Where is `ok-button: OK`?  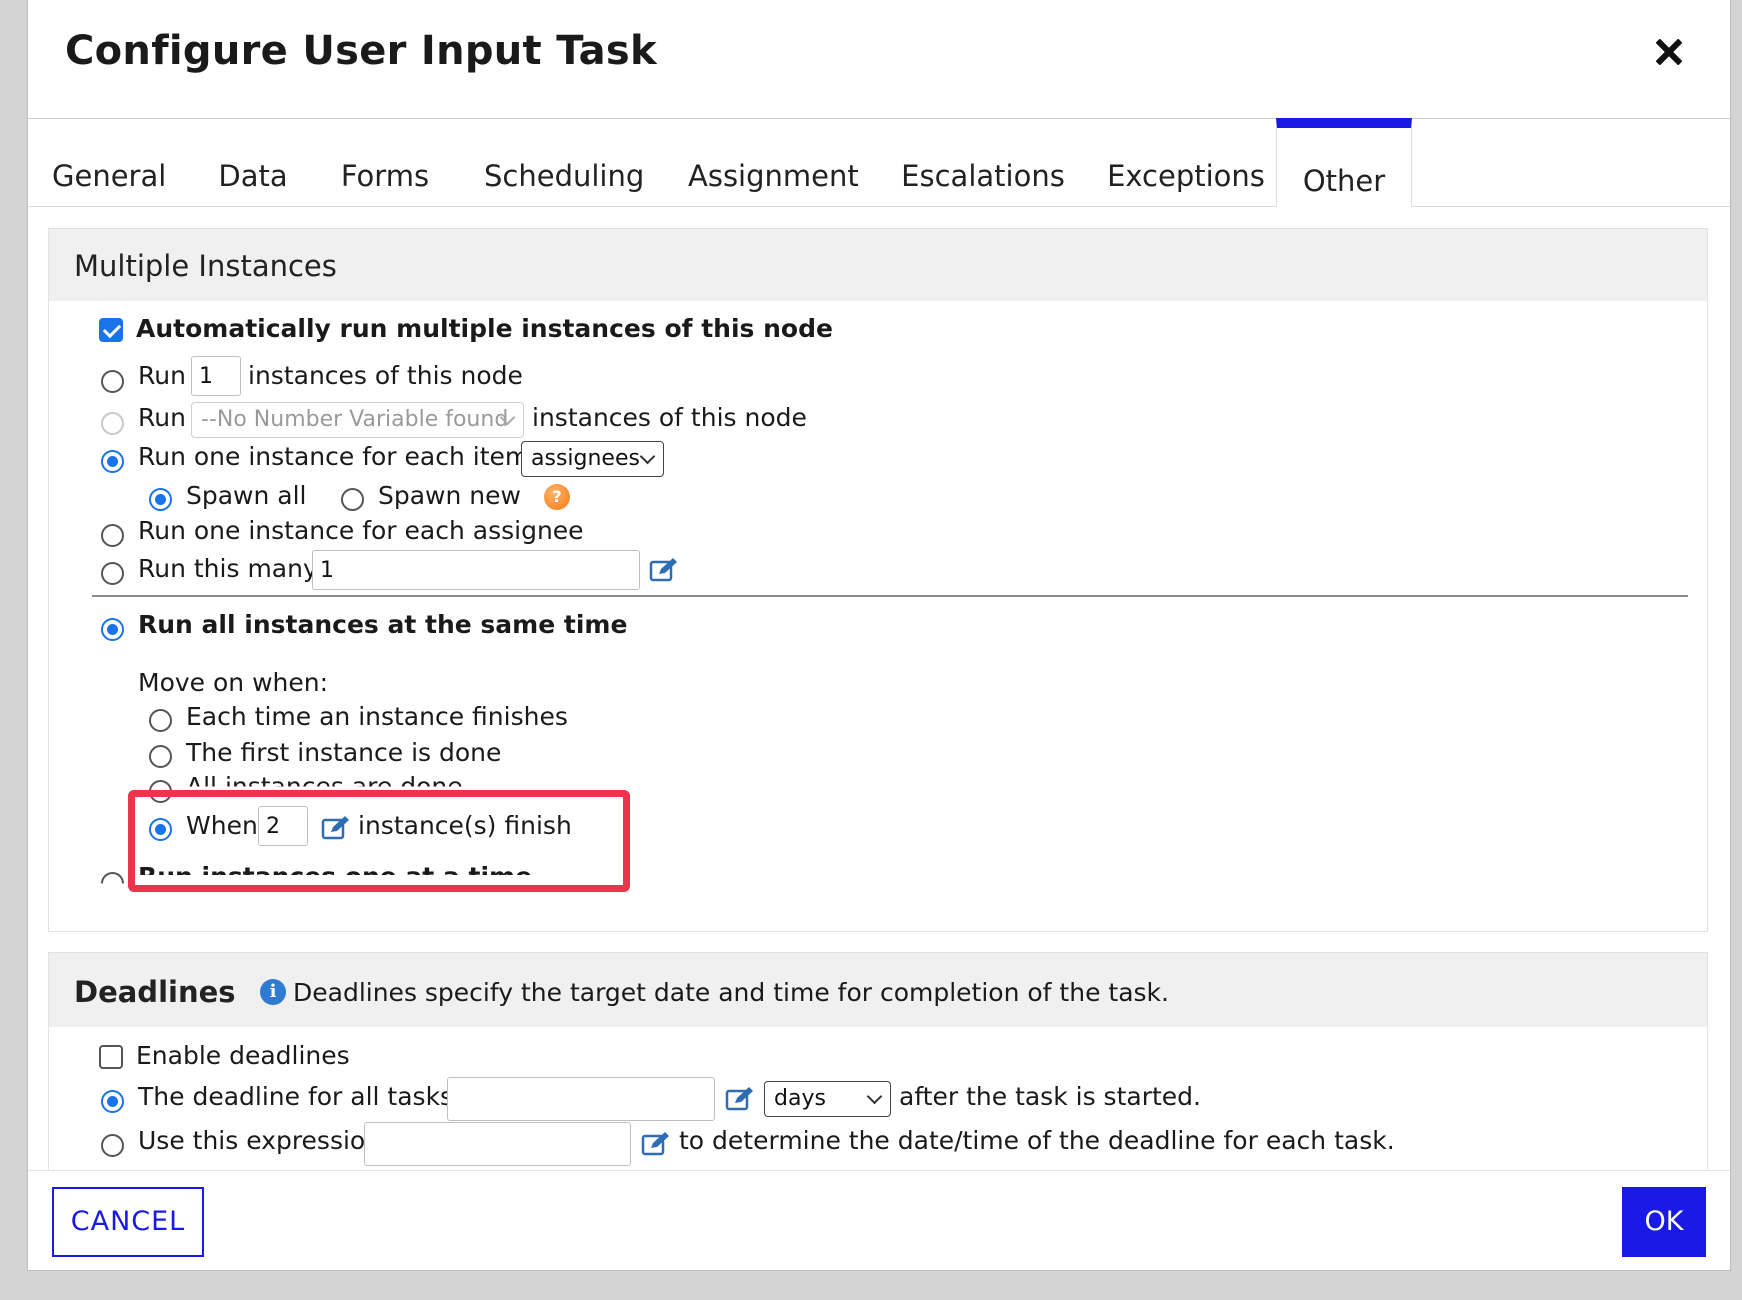
ok-button: OK is located at coordinates (1664, 1222).